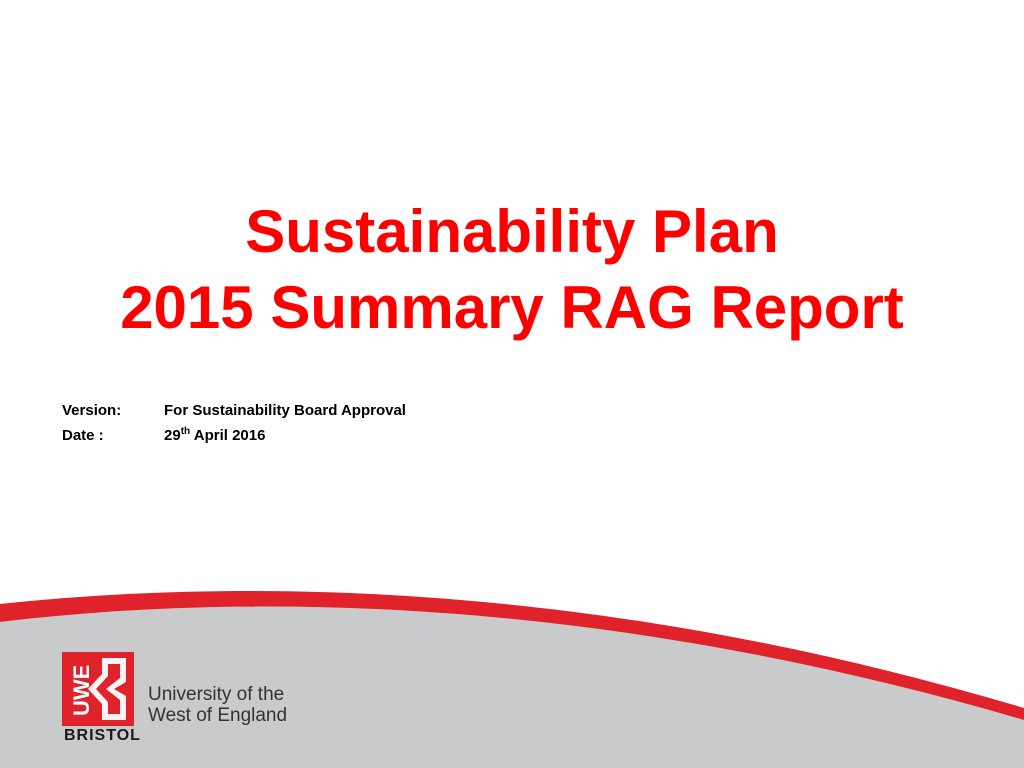  I want to click on date-rest: April 2016, so click(228, 435).